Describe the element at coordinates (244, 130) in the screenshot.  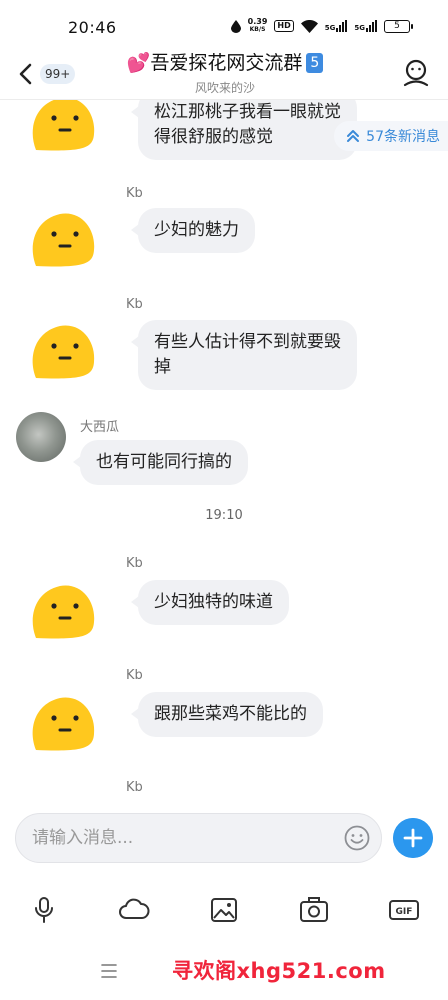
I see `message-bubble: 松江那桃子我看一眼就觉 得很舒服的感觉` at that location.